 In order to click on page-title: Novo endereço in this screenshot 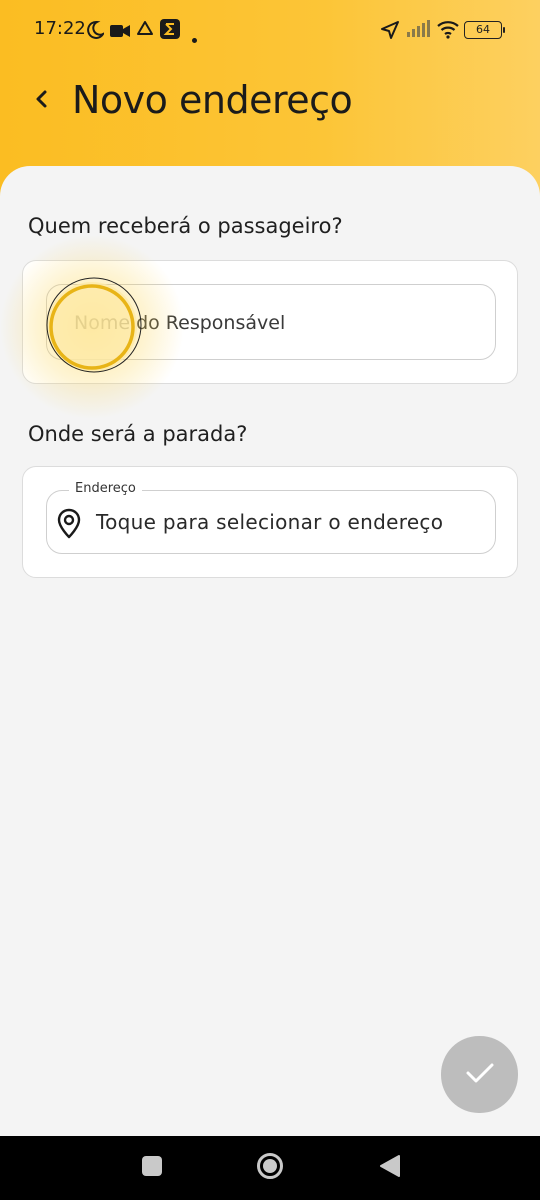, I will do `click(212, 100)`.